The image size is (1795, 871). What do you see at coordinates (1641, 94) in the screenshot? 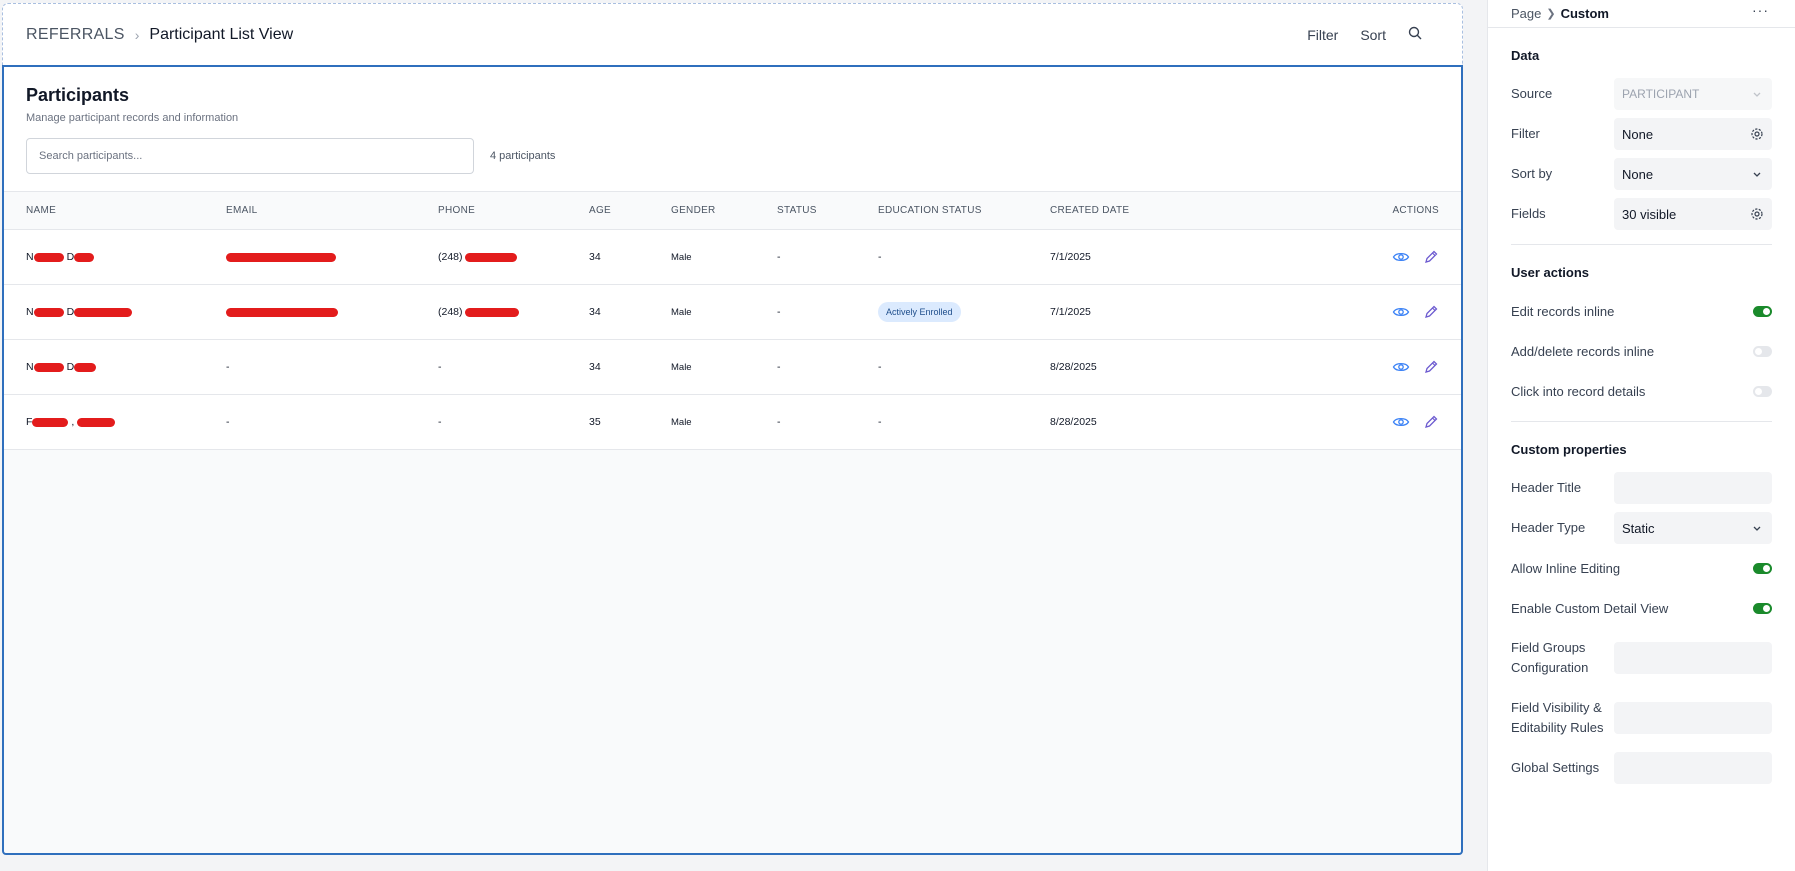
I see `source-row: Source PARTICIPANT` at bounding box center [1641, 94].